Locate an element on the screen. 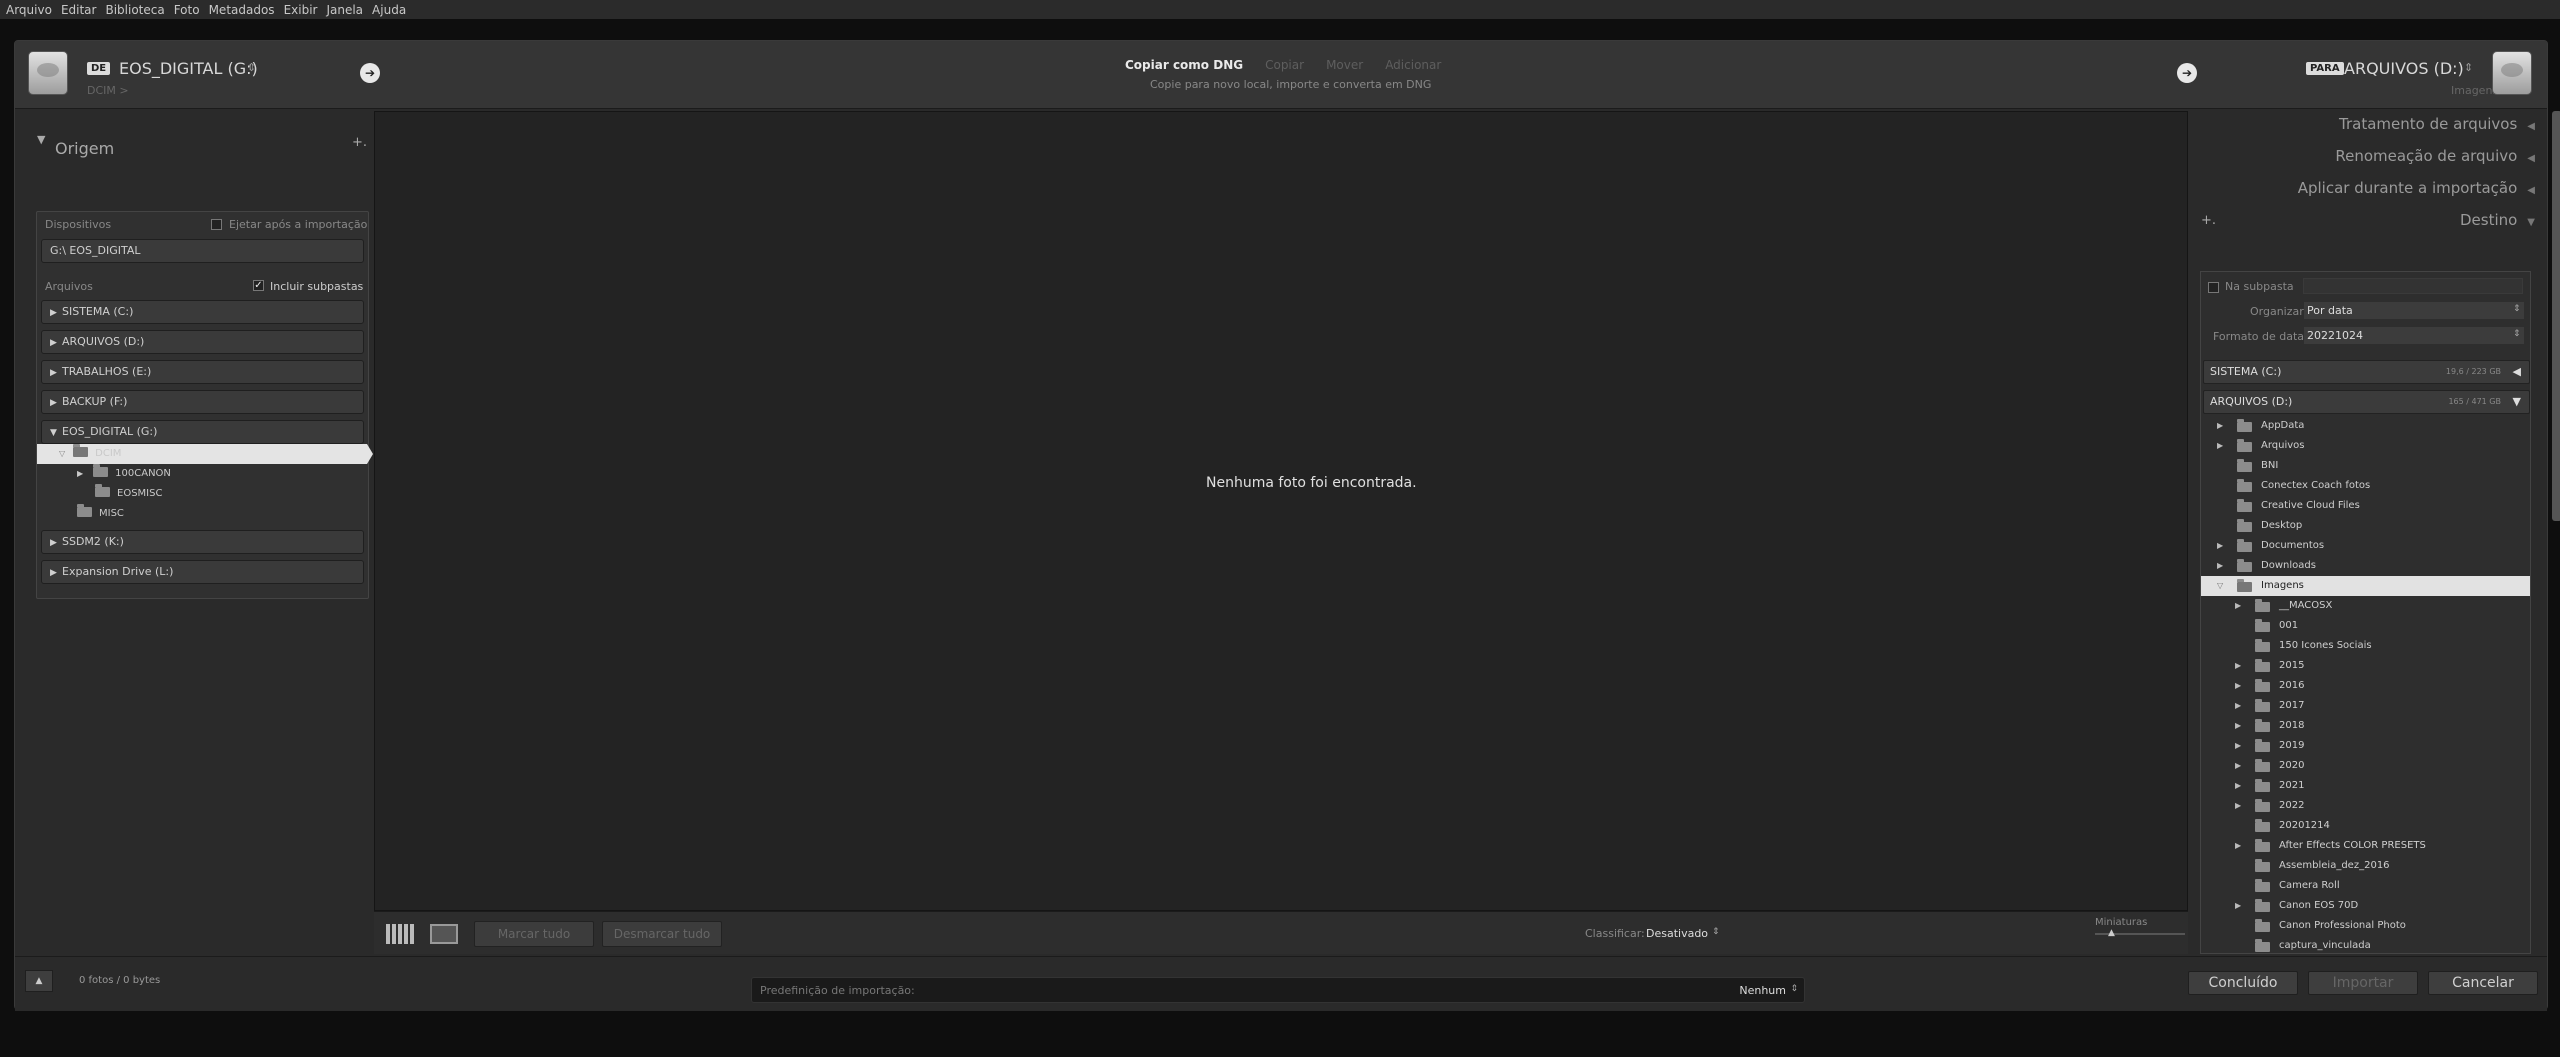 This screenshot has width=2560, height=1057. dest-subfolder-row: 001 is located at coordinates (2365, 626).